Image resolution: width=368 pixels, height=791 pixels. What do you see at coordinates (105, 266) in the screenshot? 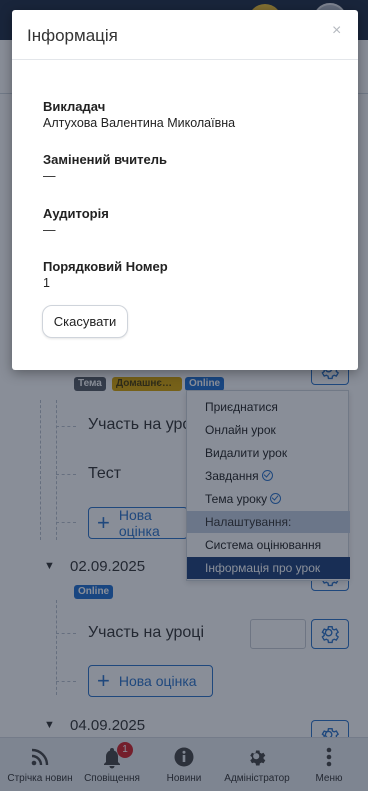
I see `ordinal-number-label: Порядковий Номер` at bounding box center [105, 266].